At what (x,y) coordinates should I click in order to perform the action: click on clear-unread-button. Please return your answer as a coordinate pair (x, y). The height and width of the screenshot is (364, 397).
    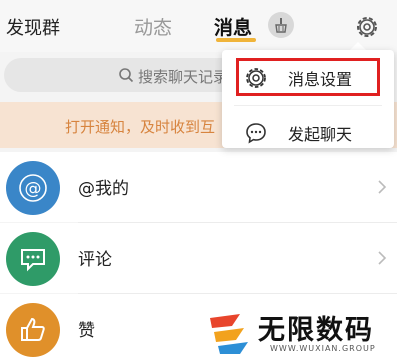
    Looking at the image, I should click on (281, 25).